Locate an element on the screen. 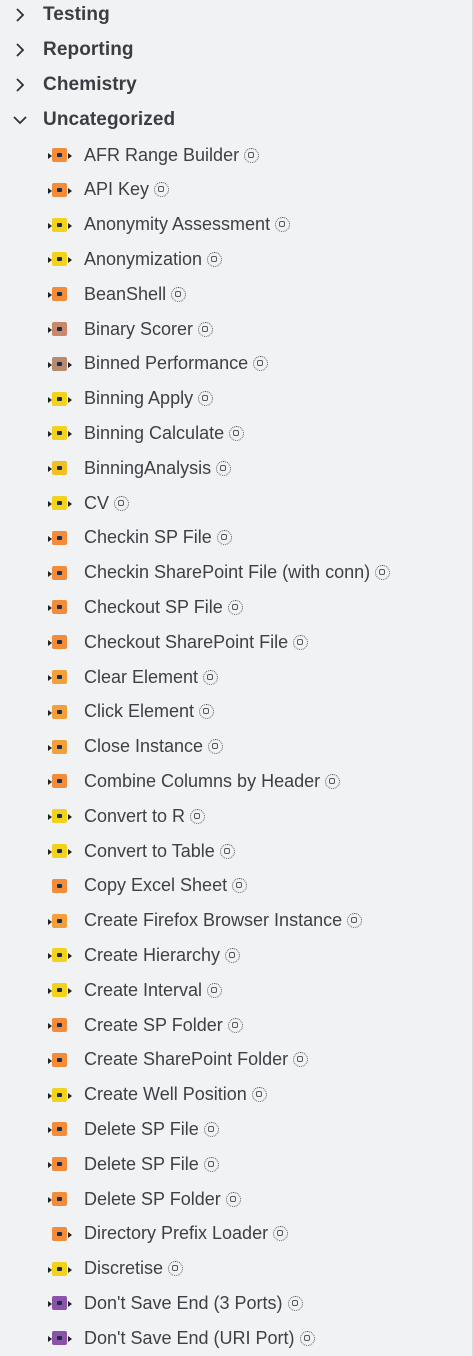  node-item: Don't Save End (URI Port) is located at coordinates (230, 1338).